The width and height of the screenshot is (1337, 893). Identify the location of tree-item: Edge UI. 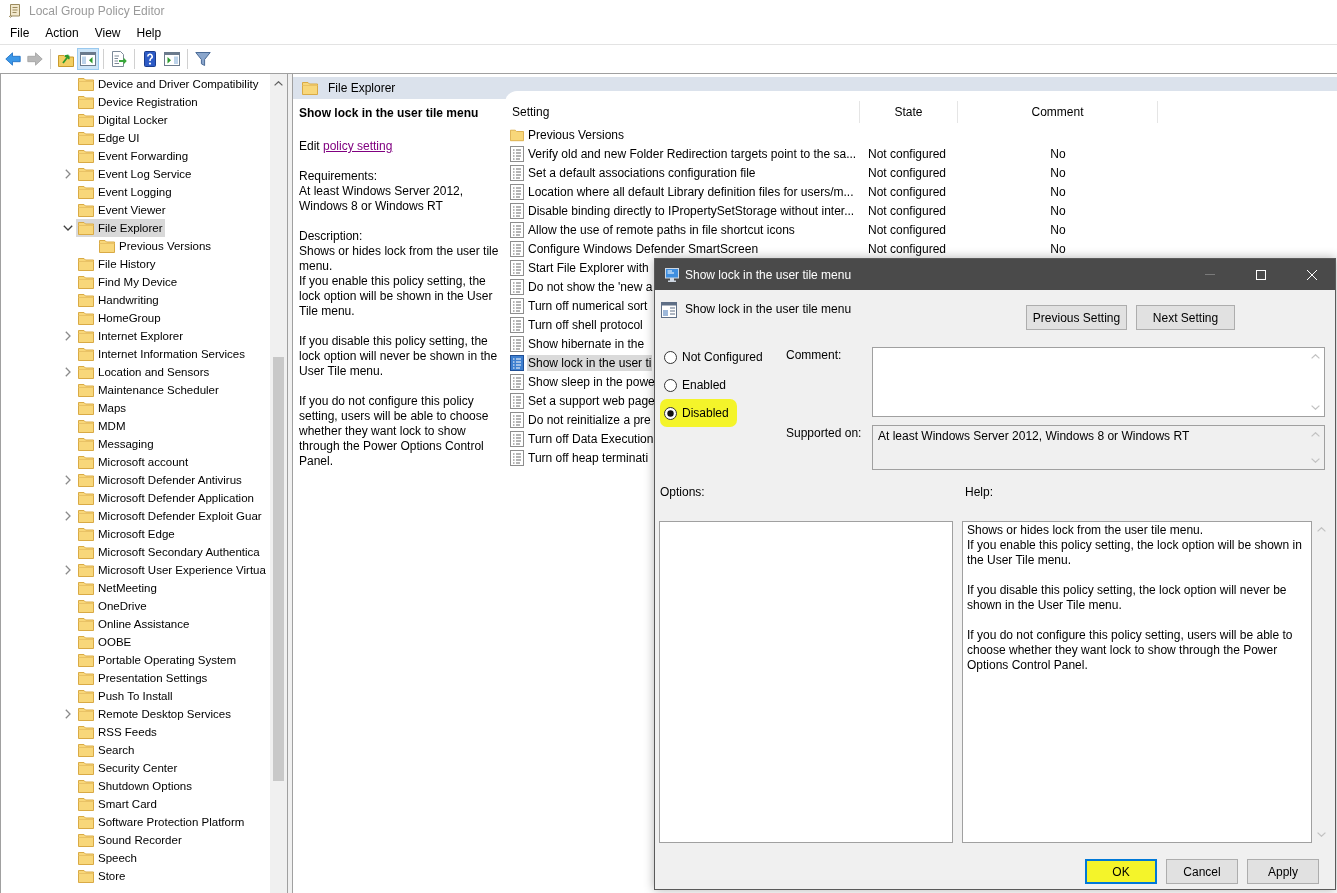
(109, 138).